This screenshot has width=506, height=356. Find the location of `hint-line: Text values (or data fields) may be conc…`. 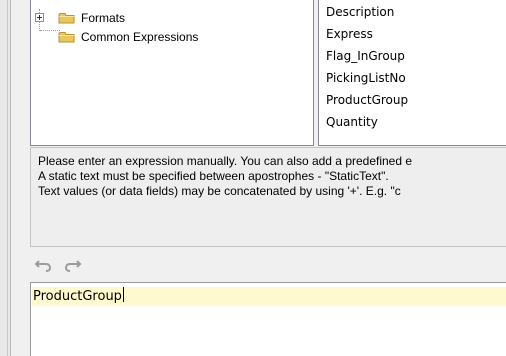

hint-line: Text values (or data fields) may be conc… is located at coordinates (219, 191).